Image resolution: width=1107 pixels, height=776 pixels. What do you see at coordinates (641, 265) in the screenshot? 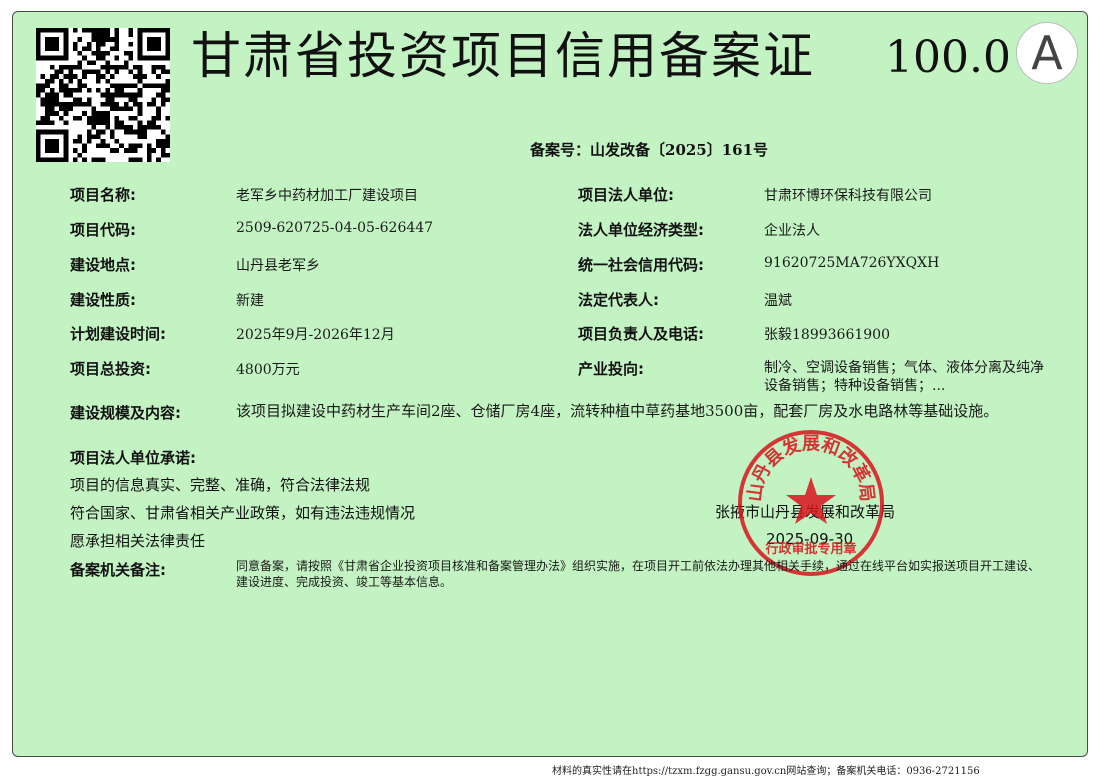
I see `credit-code-label: 统一社会信用代码:` at bounding box center [641, 265].